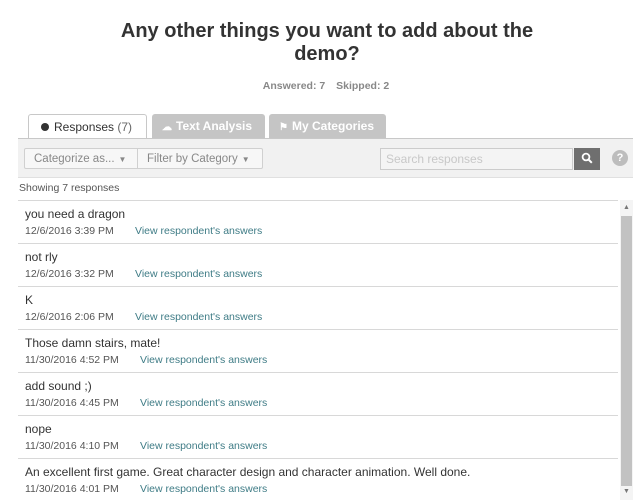 The height and width of the screenshot is (501, 633). I want to click on response-date: 12/6/2016 3:39 PM, so click(69, 231).